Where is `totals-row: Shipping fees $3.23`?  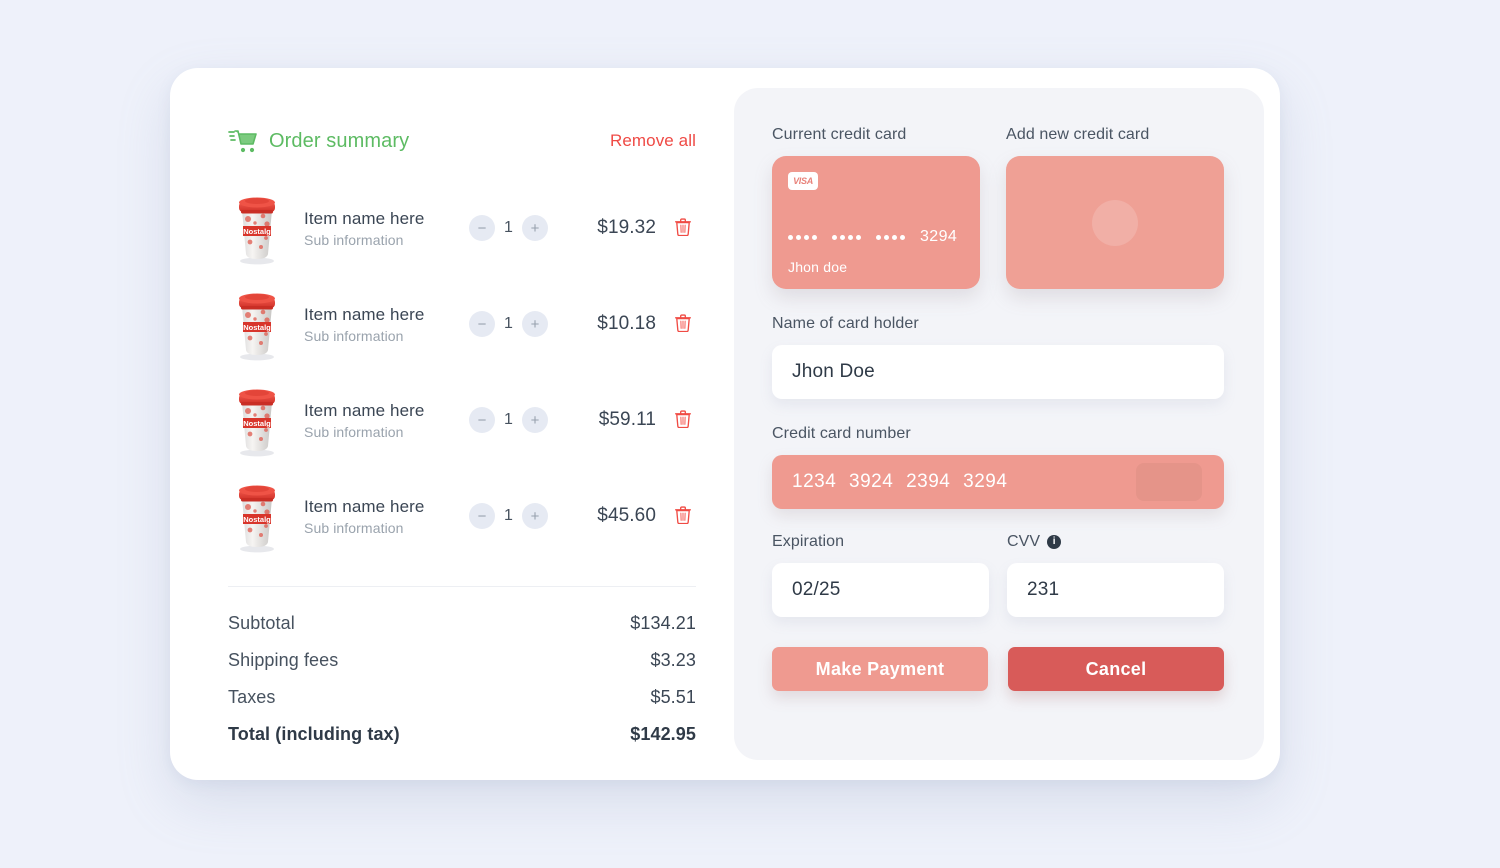 totals-row: Shipping fees $3.23 is located at coordinates (462, 660).